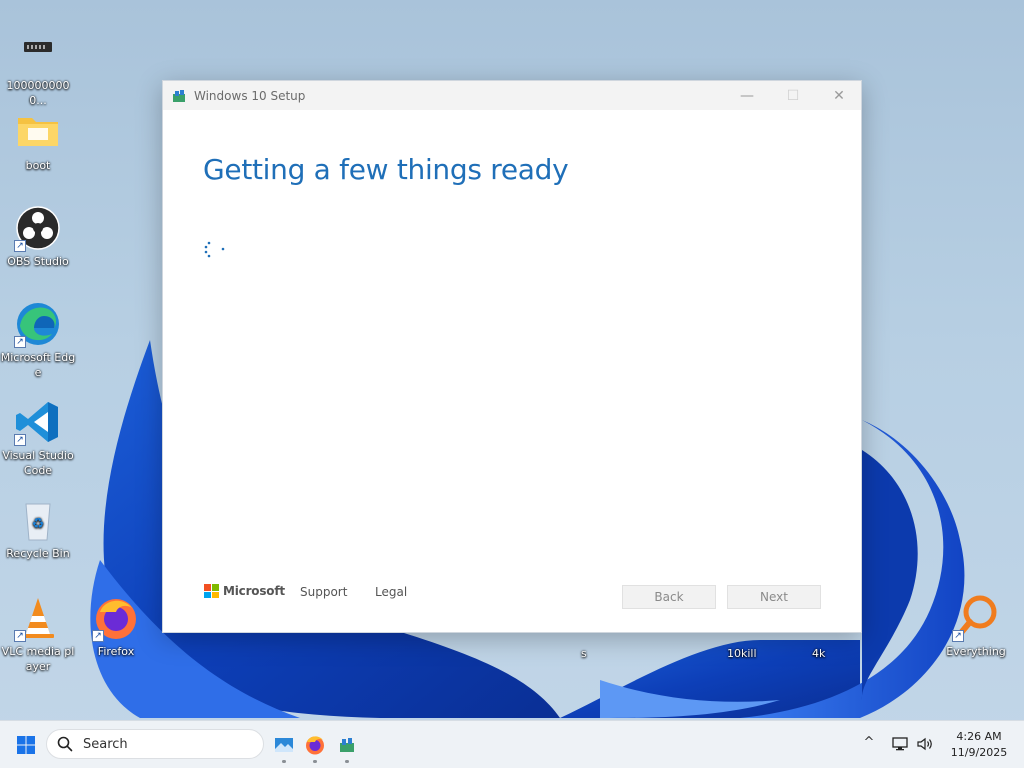 The height and width of the screenshot is (768, 1024). I want to click on desktop-icon-vlc: ↗ VLC media player, so click(38, 634).